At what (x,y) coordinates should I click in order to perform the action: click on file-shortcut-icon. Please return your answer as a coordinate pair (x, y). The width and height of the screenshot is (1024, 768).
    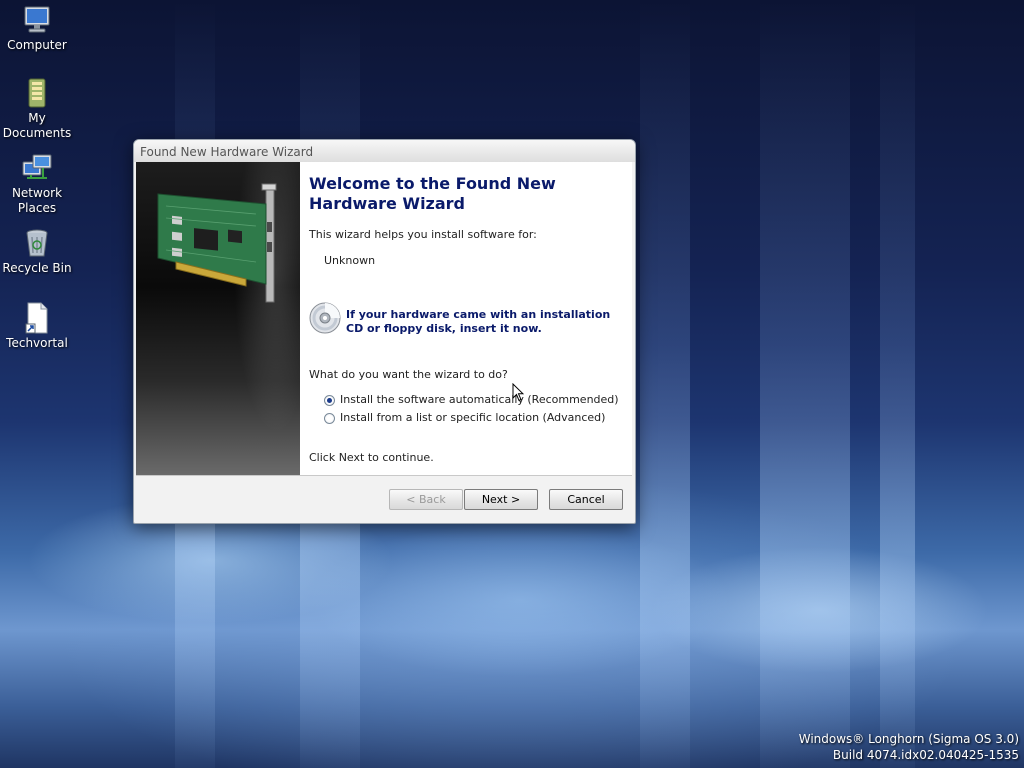
    Looking at the image, I should click on (36, 318).